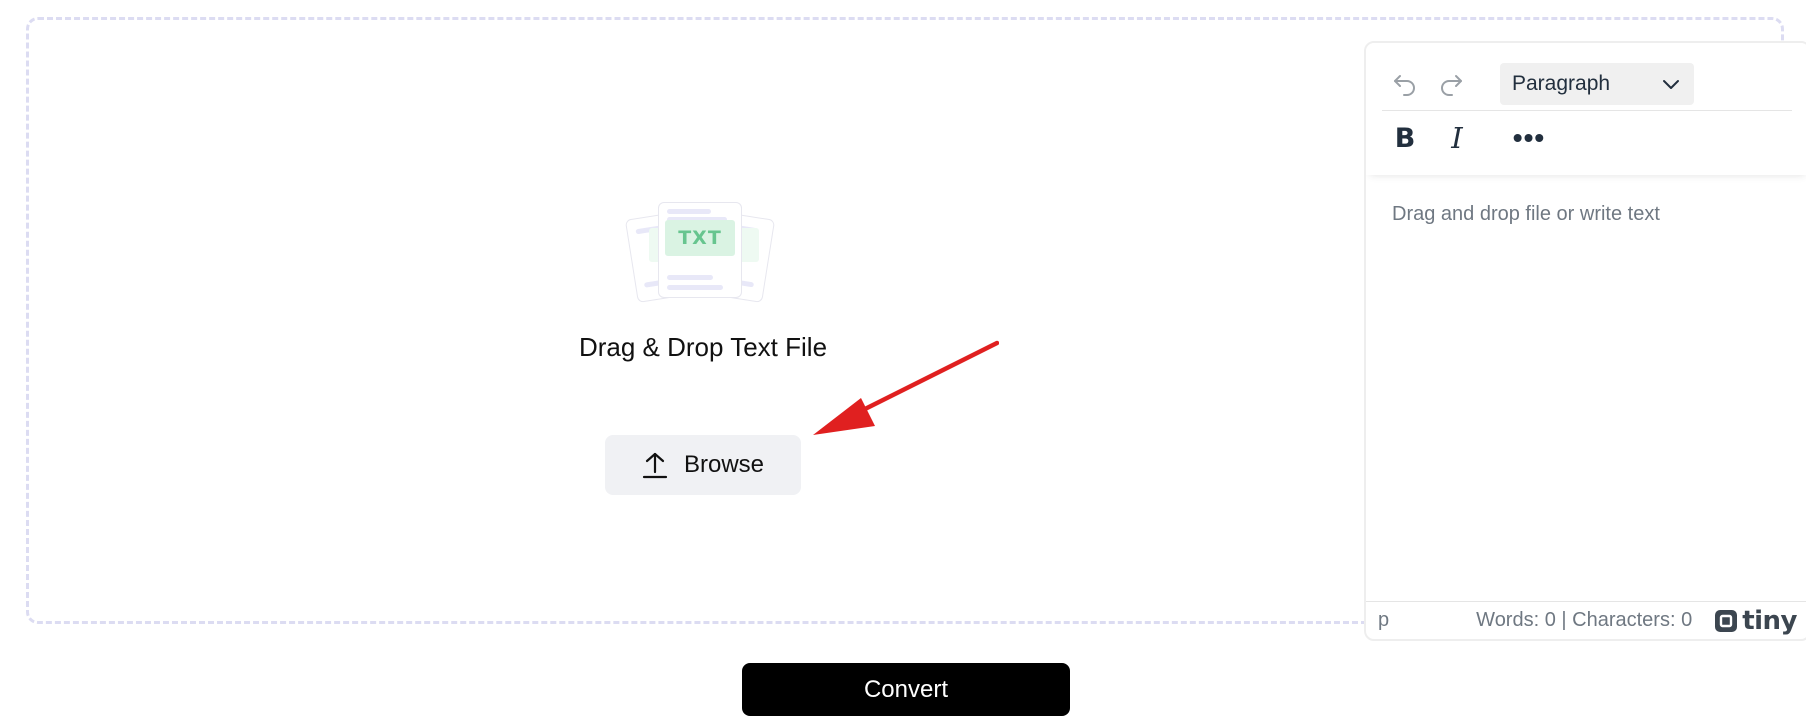 Image resolution: width=1806 pixels, height=720 pixels. I want to click on undo-button, so click(1405, 84).